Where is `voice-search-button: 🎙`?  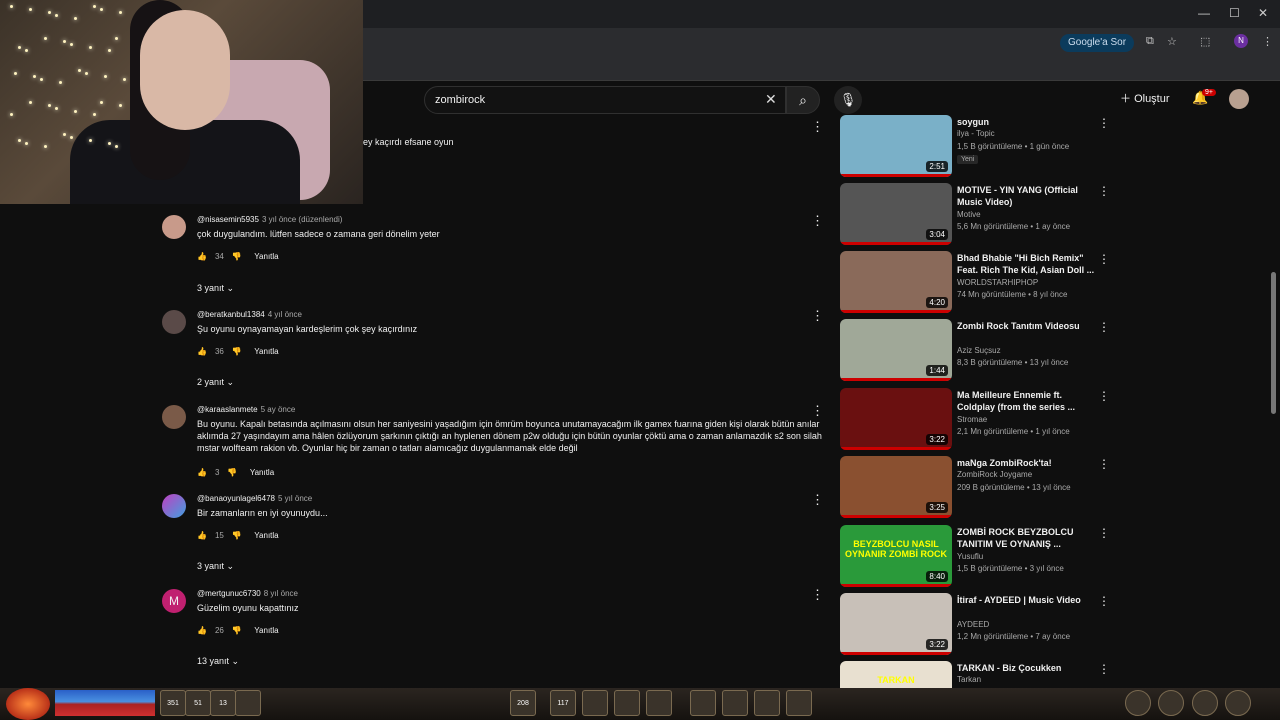 voice-search-button: 🎙 is located at coordinates (848, 100).